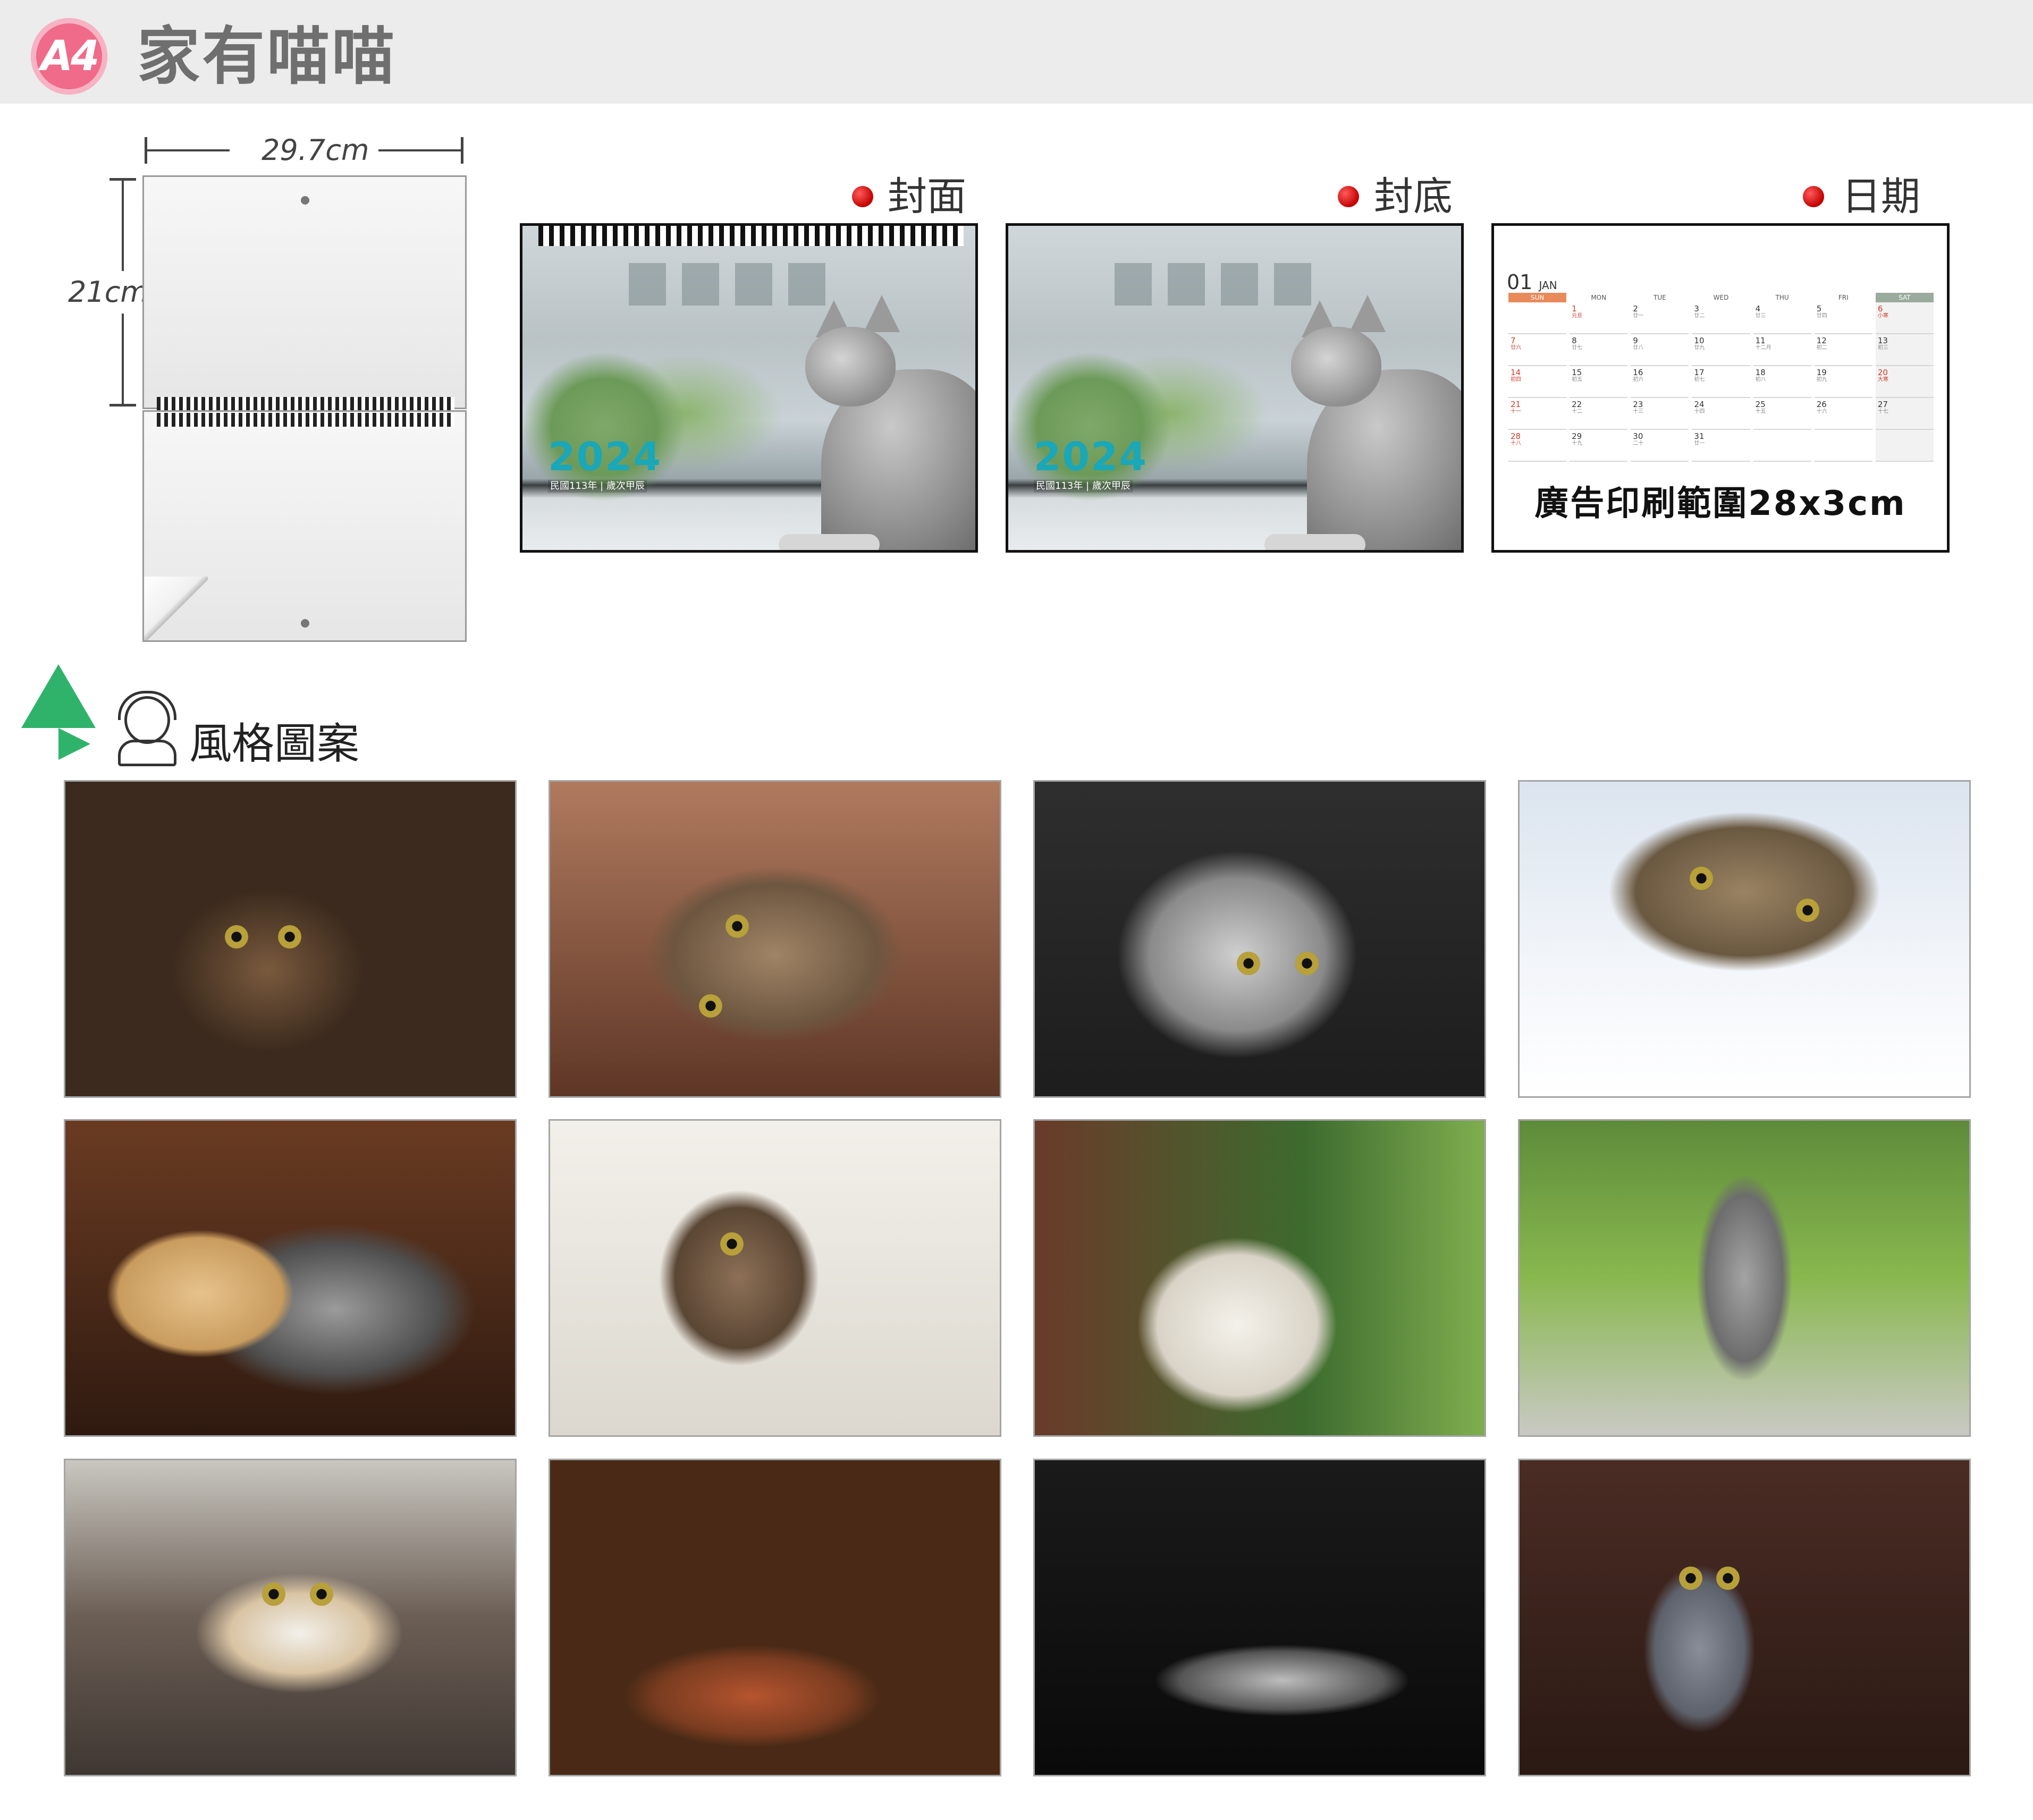 This screenshot has width=2033, height=1820. Describe the element at coordinates (1843, 382) in the screenshot. I see `calendar-day: 19 初九` at that location.